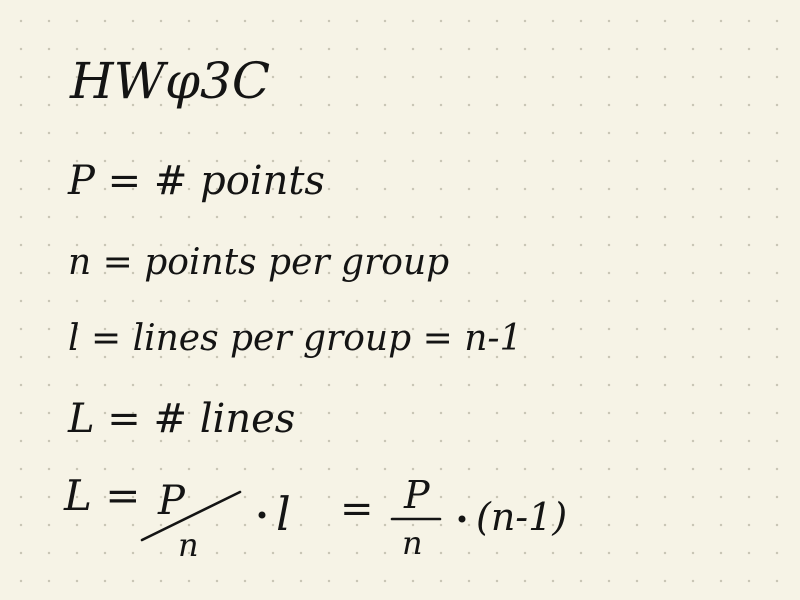  Describe the element at coordinates (171, 501) in the screenshot. I see `fraction-1-numerator: P` at that location.